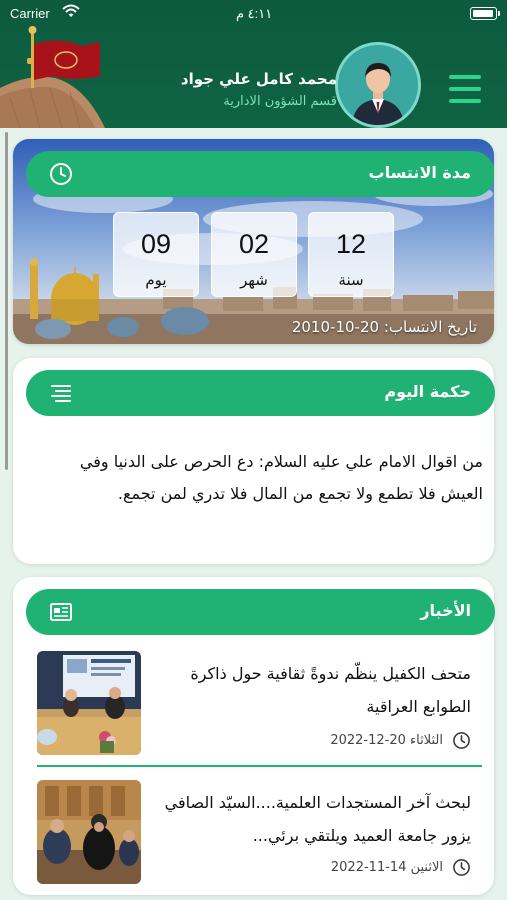 The height and width of the screenshot is (900, 507). What do you see at coordinates (258, 79) in the screenshot?
I see `user-name: محمد كامل علي جواد` at bounding box center [258, 79].